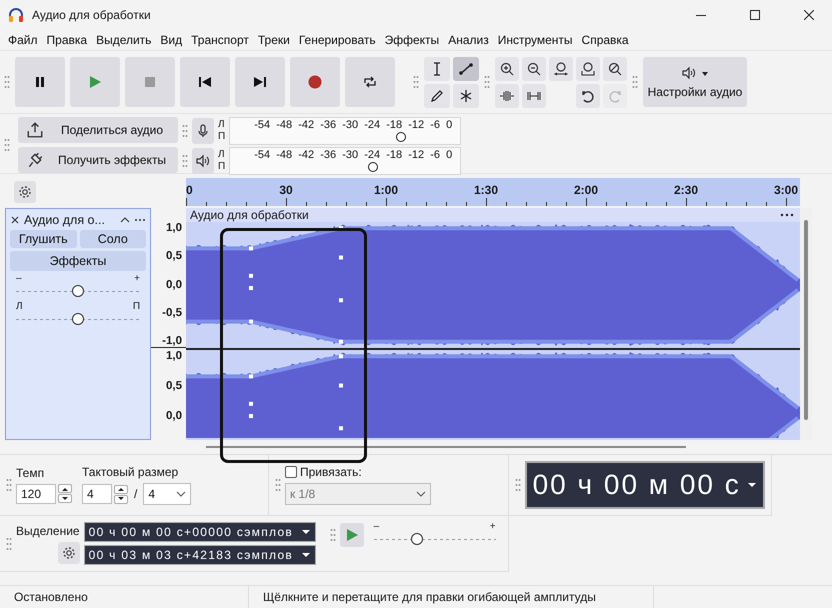 The width and height of the screenshot is (832, 608). I want to click on ruler-label: 3:00, so click(786, 190).